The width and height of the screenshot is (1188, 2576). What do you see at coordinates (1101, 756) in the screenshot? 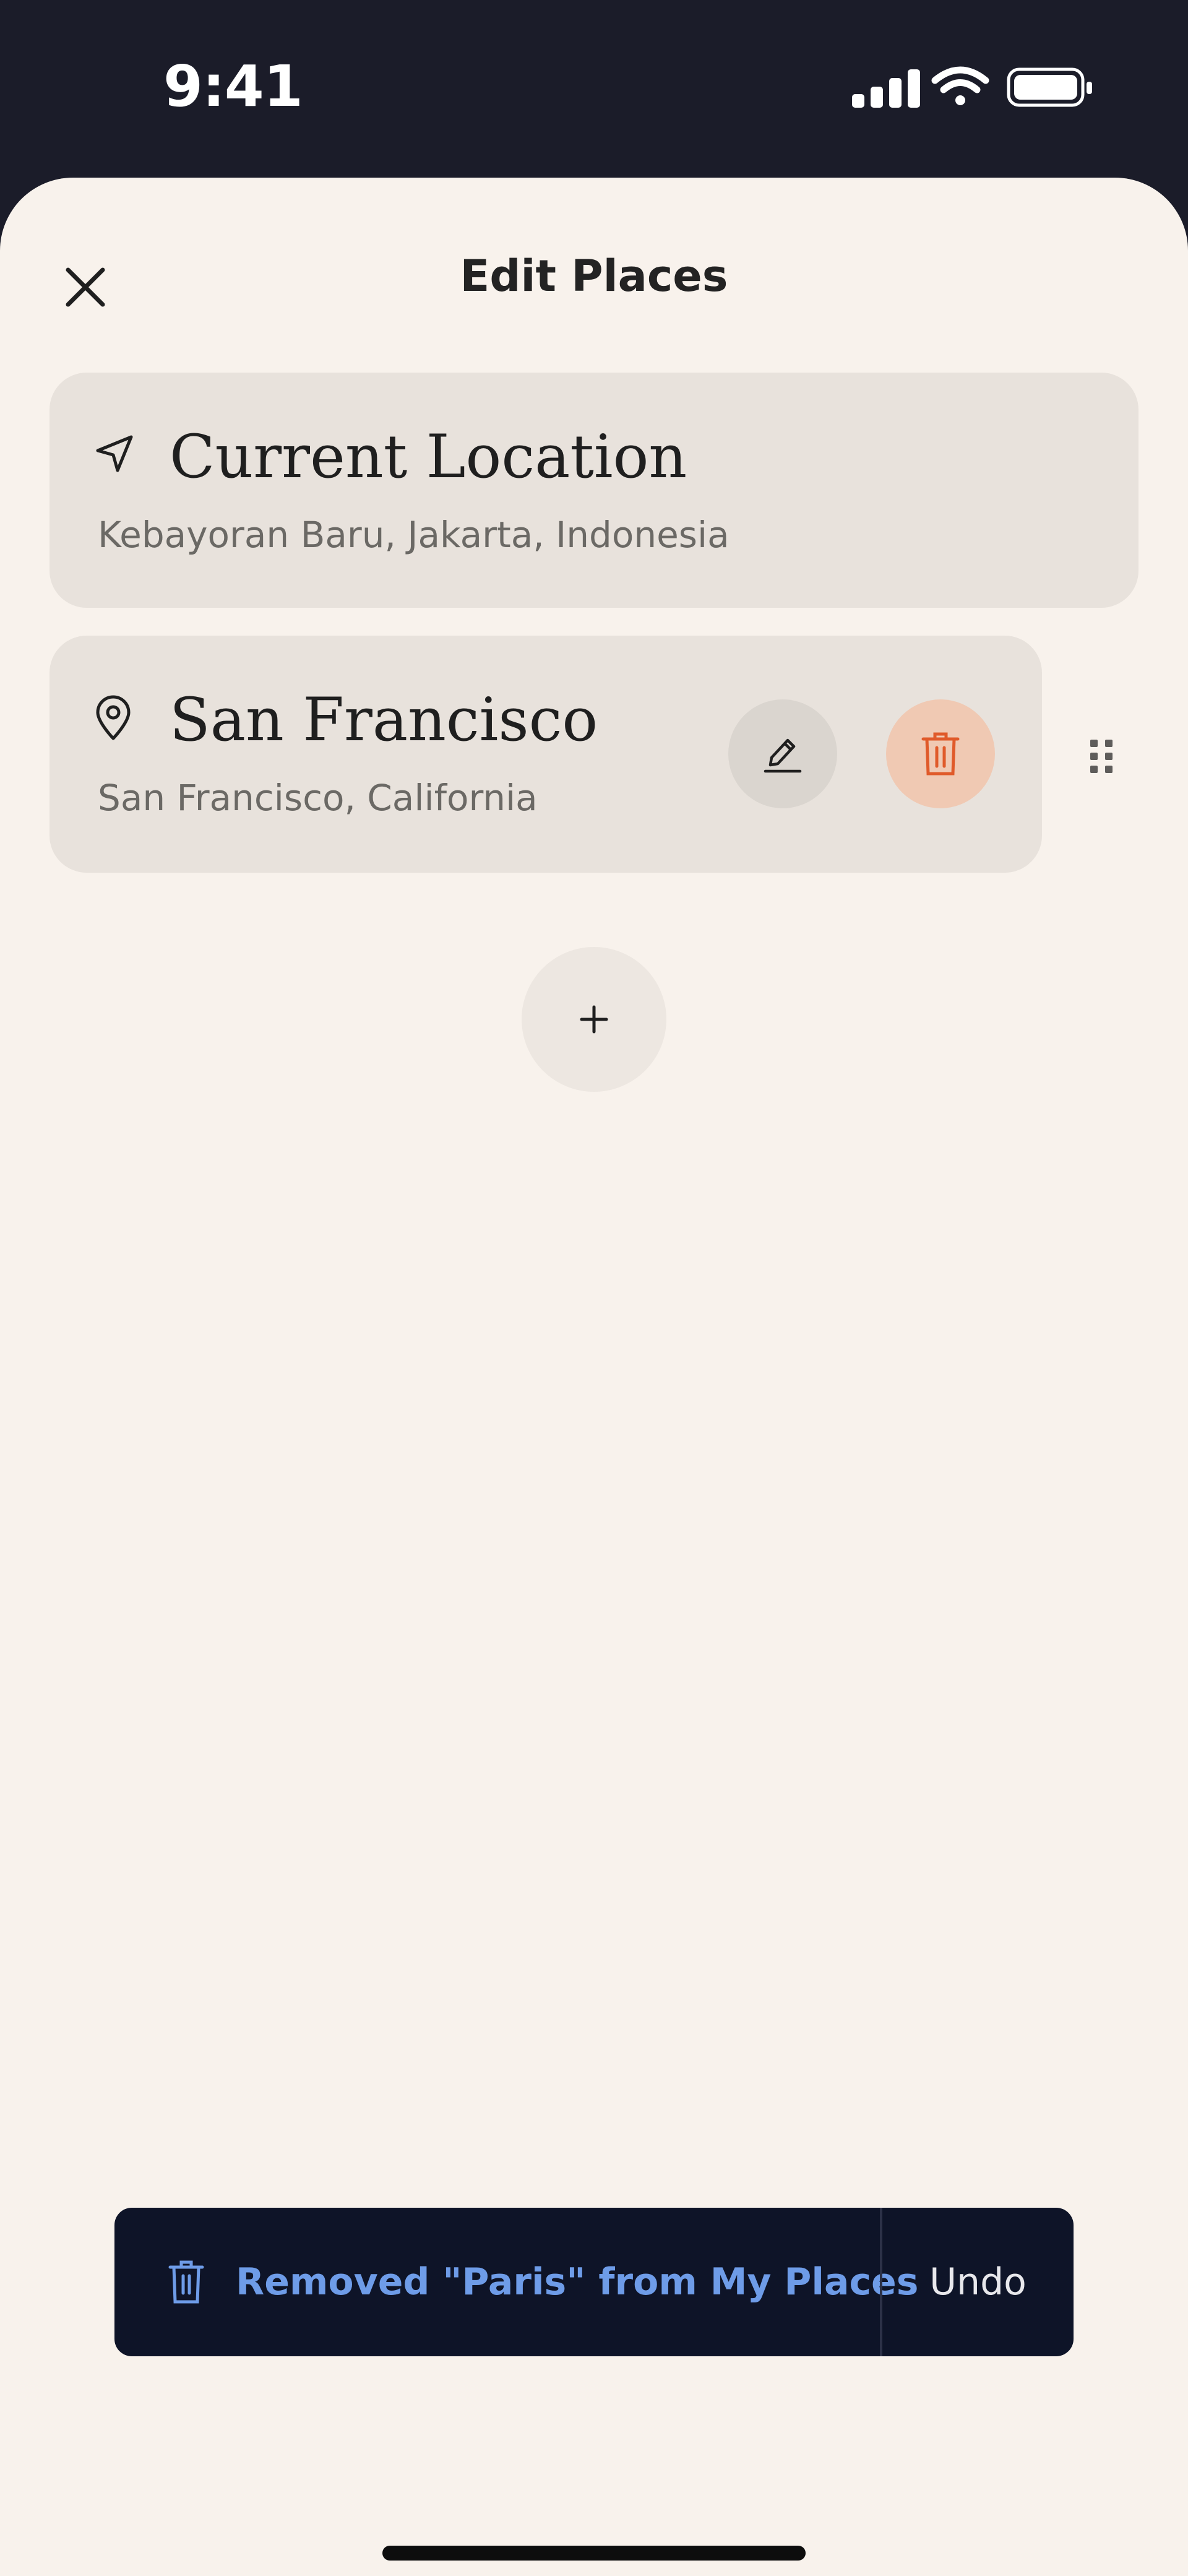
I see `drag-handle-icon` at bounding box center [1101, 756].